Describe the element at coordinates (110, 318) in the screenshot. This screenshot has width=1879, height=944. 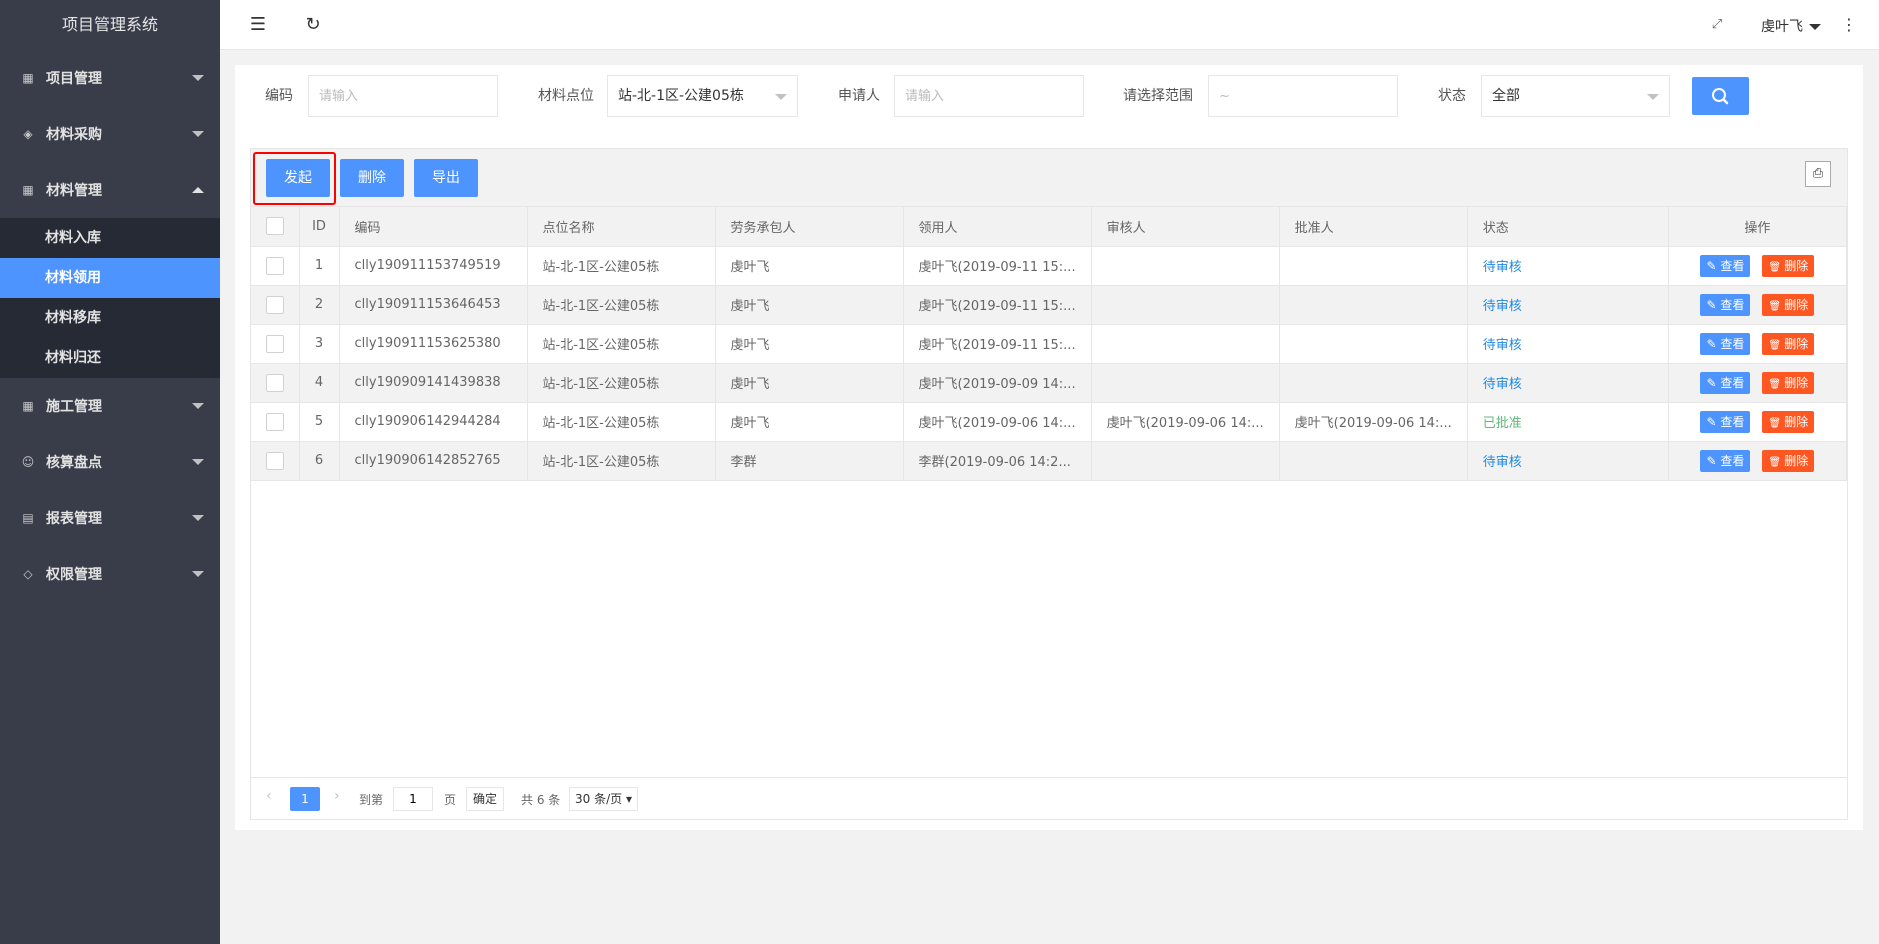
I see `sidebar-item-transfer: 材料移库` at that location.